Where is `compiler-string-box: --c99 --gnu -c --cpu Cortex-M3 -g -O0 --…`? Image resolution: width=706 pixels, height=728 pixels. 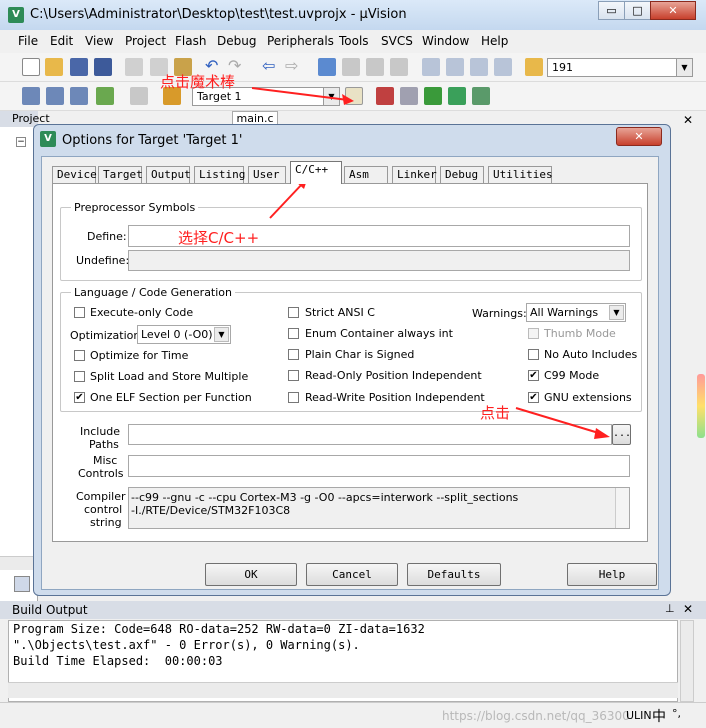 compiler-string-box: --c99 --gnu -c --cpu Cortex-M3 -g -O0 --… is located at coordinates (379, 508).